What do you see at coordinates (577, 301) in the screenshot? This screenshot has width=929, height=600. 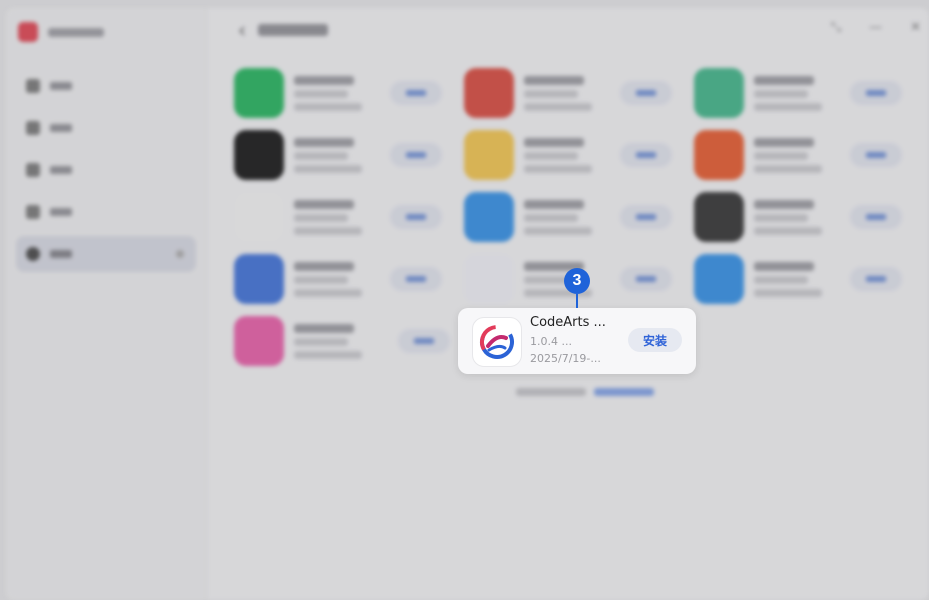 I see `callout-pointer-line` at bounding box center [577, 301].